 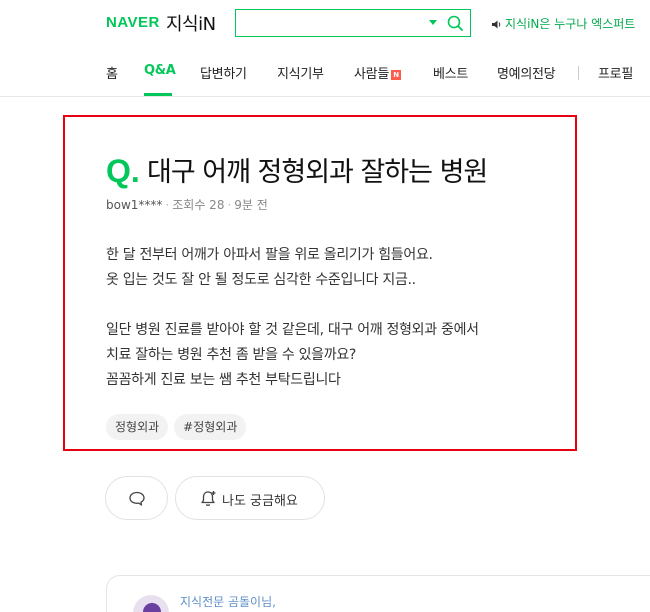 I want to click on tag-list: 정형외과 #정형외과, so click(x=179, y=427).